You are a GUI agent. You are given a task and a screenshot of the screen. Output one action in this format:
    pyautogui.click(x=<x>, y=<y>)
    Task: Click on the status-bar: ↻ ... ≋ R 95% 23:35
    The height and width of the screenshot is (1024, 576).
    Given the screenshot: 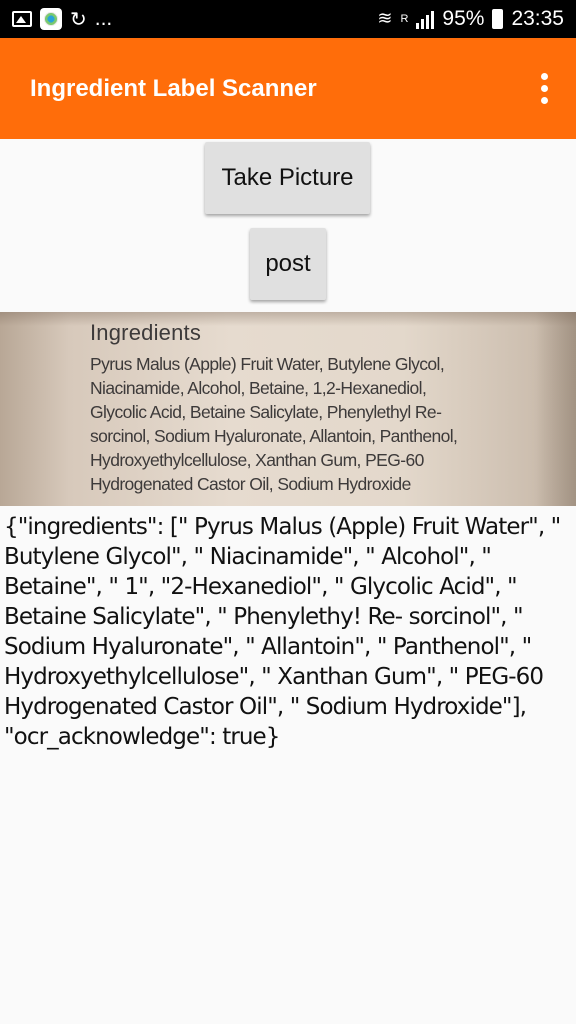 What is the action you would take?
    pyautogui.click(x=288, y=19)
    